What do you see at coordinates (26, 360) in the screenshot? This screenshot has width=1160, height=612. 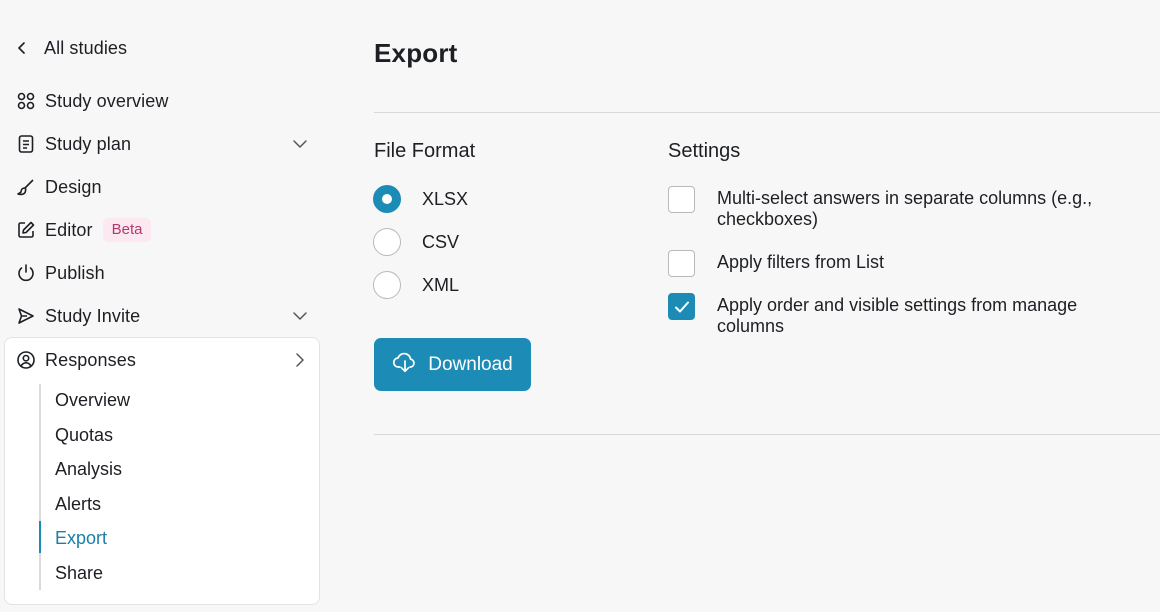 I see `user-circle-icon` at bounding box center [26, 360].